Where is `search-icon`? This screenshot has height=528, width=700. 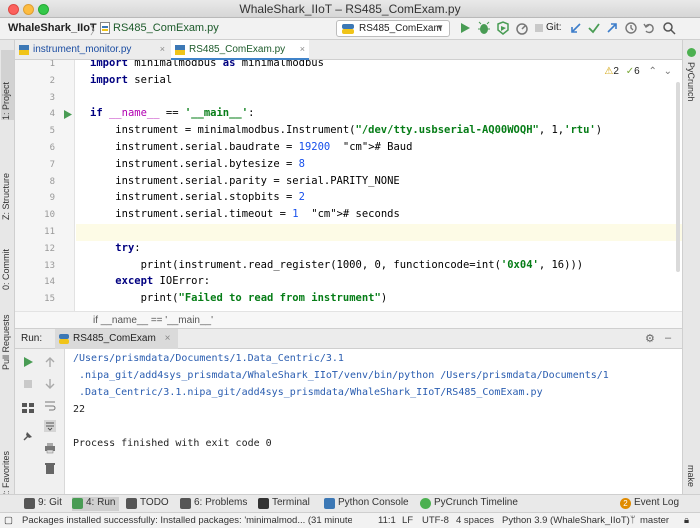 search-icon is located at coordinates (669, 28).